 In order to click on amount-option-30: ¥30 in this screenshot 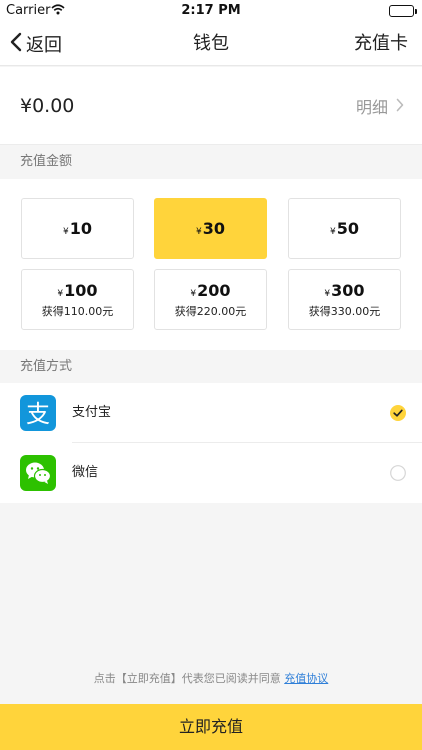, I will do `click(210, 228)`.